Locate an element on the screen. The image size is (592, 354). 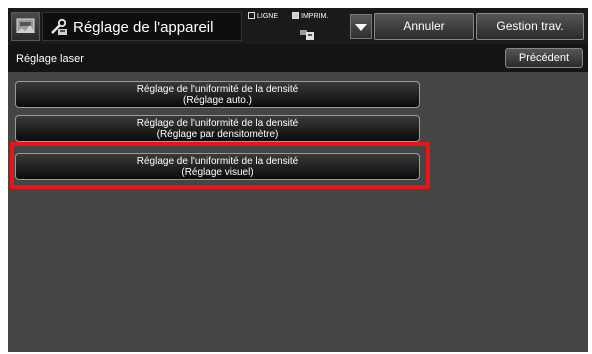
print-label: IMPRIM. is located at coordinates (315, 16).